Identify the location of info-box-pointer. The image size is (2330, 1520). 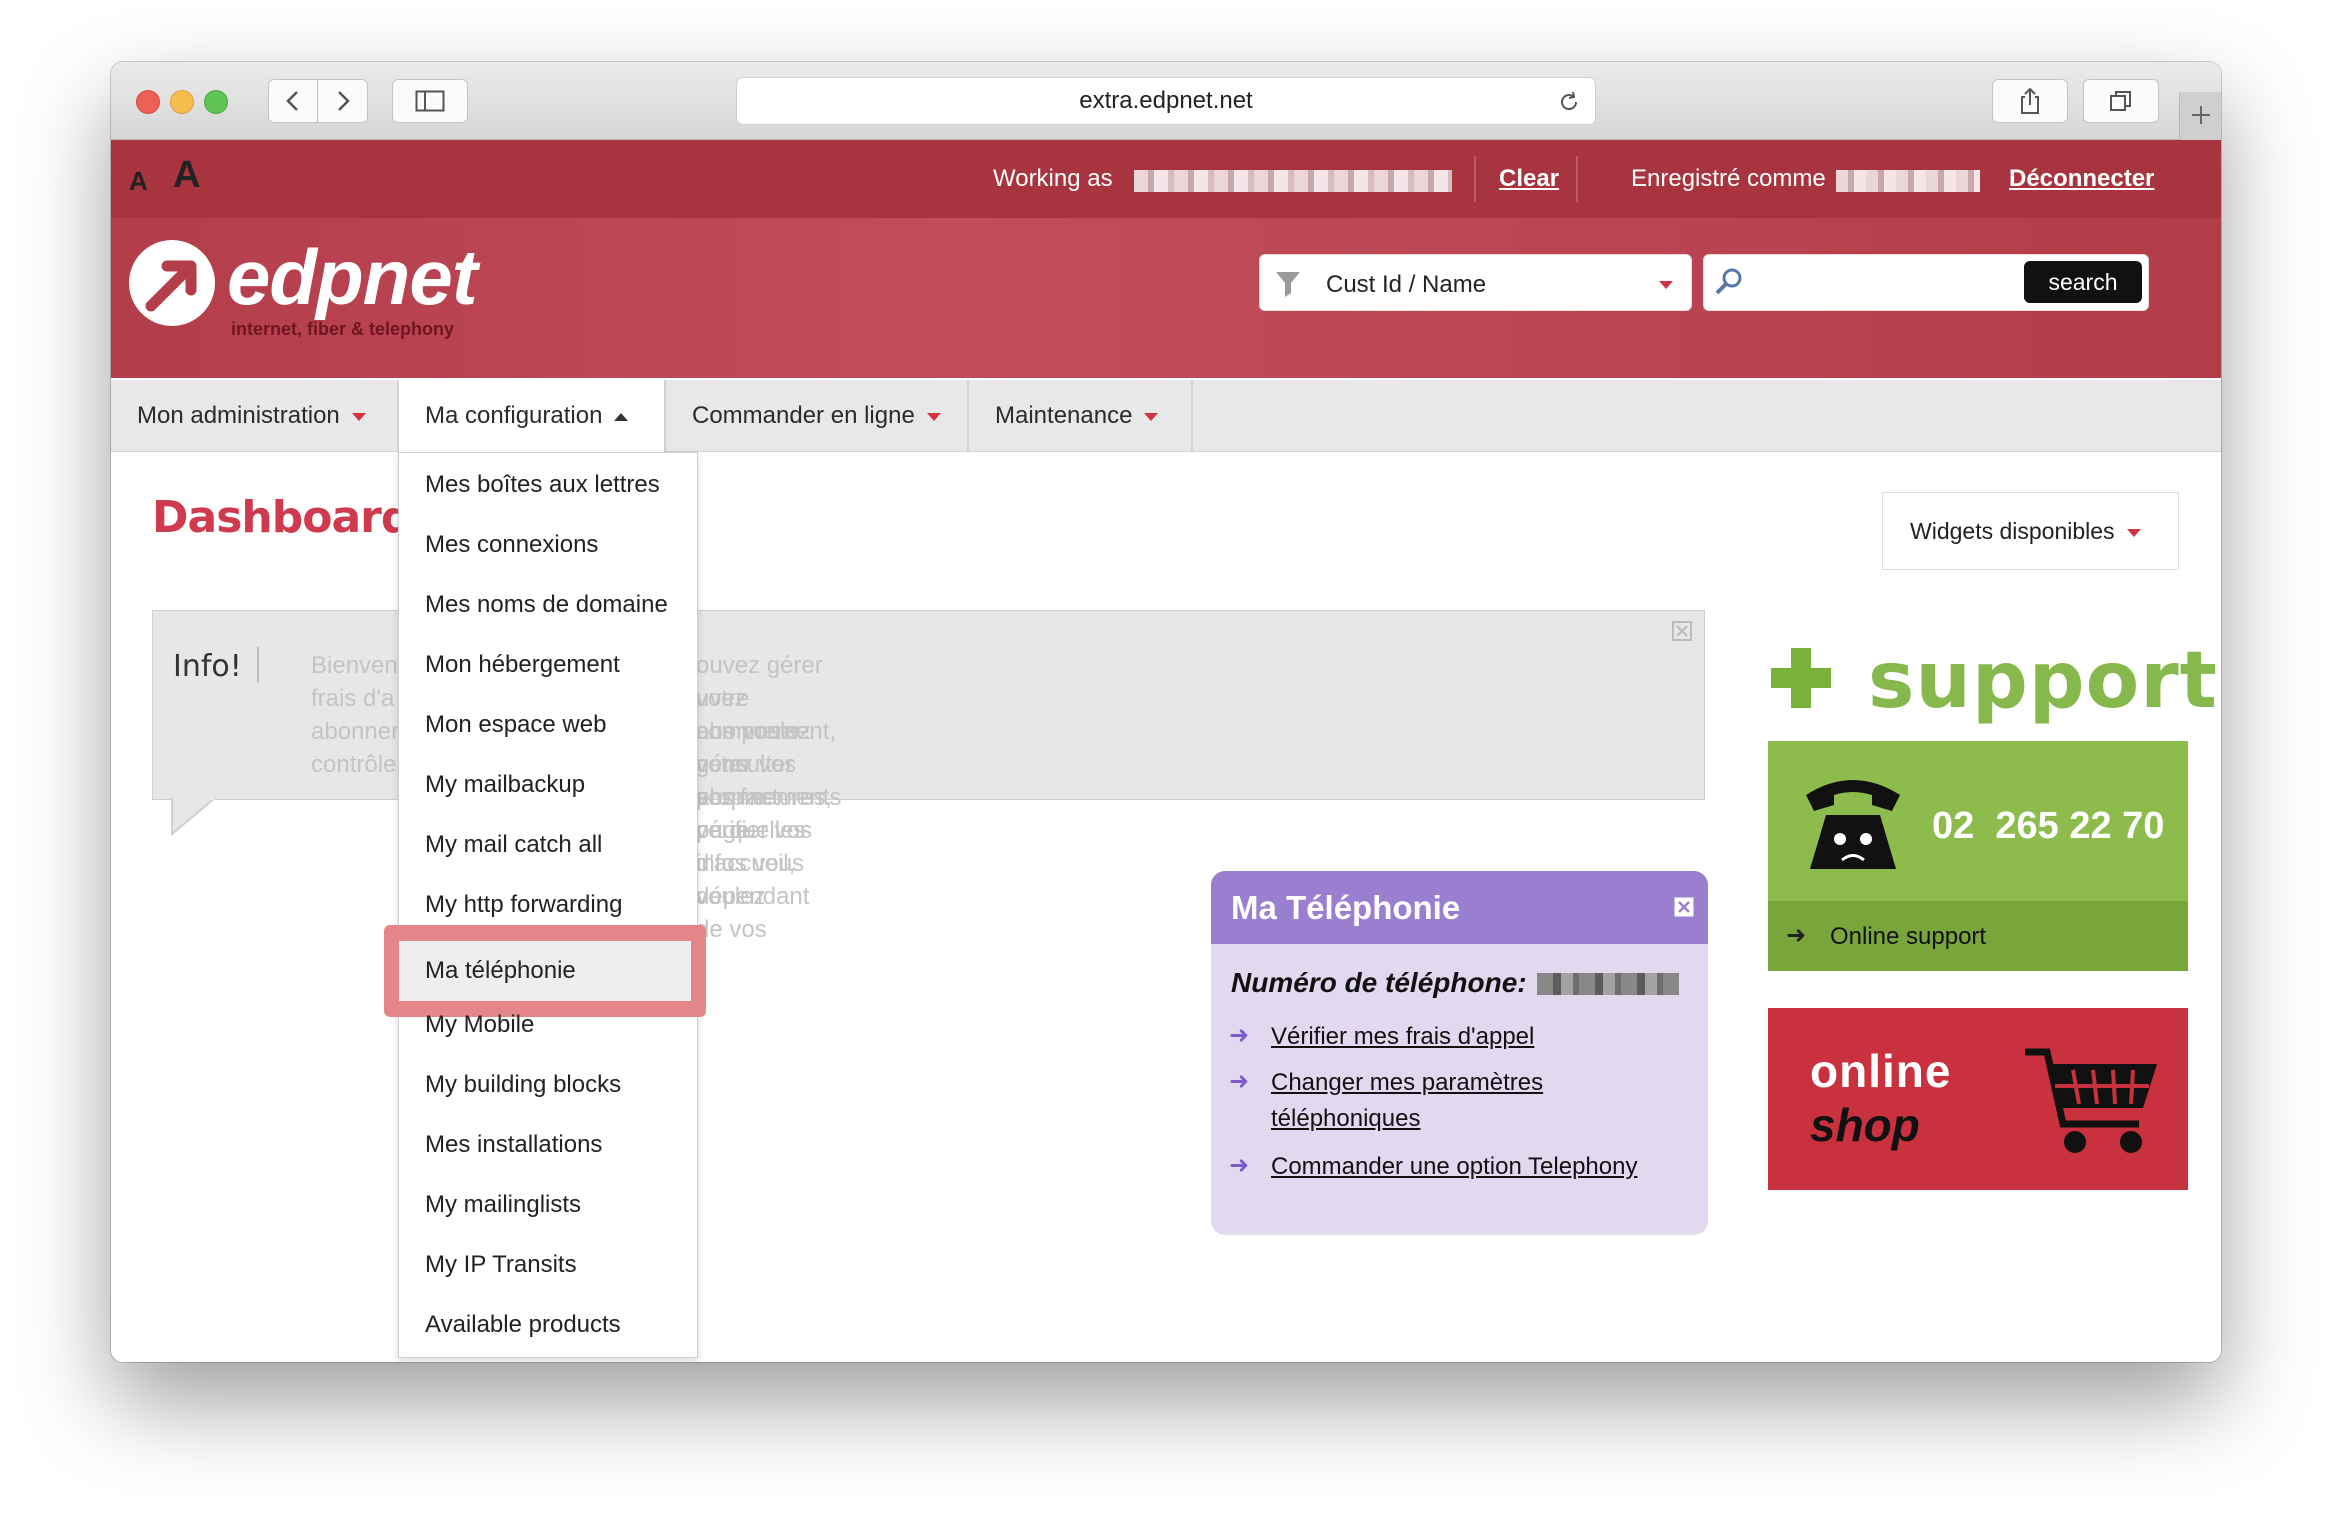
(194, 817).